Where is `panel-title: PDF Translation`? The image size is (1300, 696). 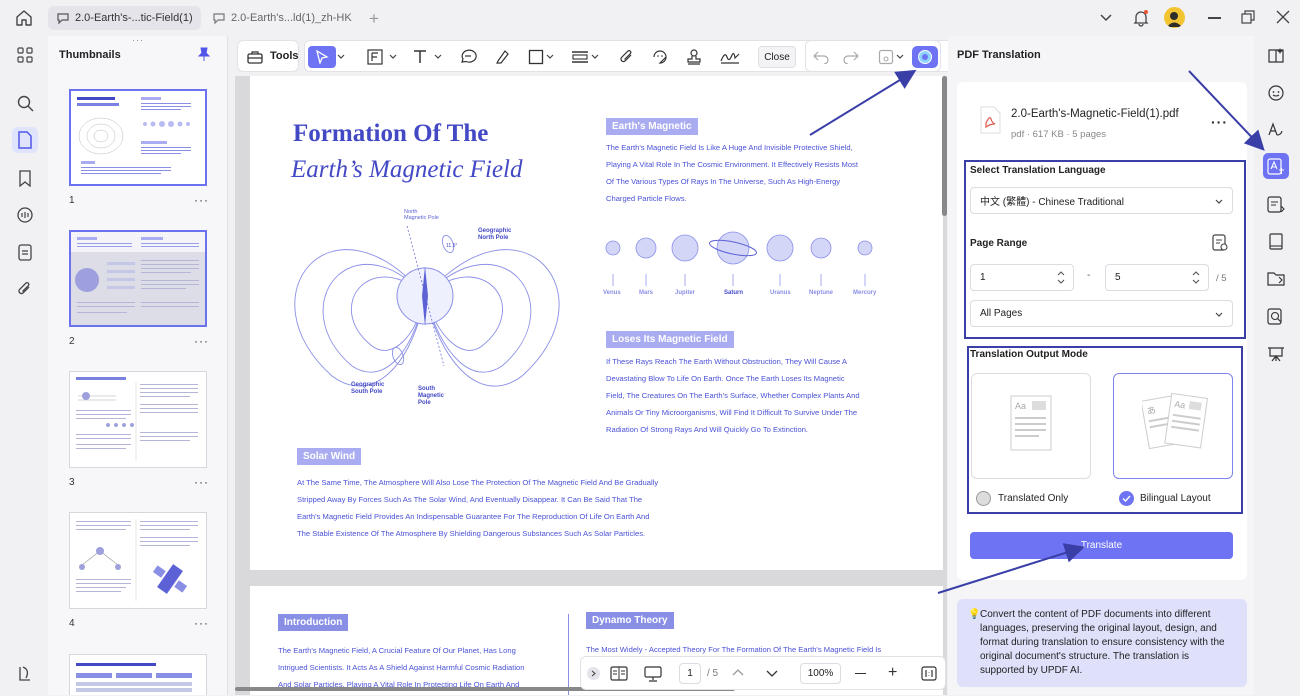
panel-title: PDF Translation is located at coordinates (999, 55).